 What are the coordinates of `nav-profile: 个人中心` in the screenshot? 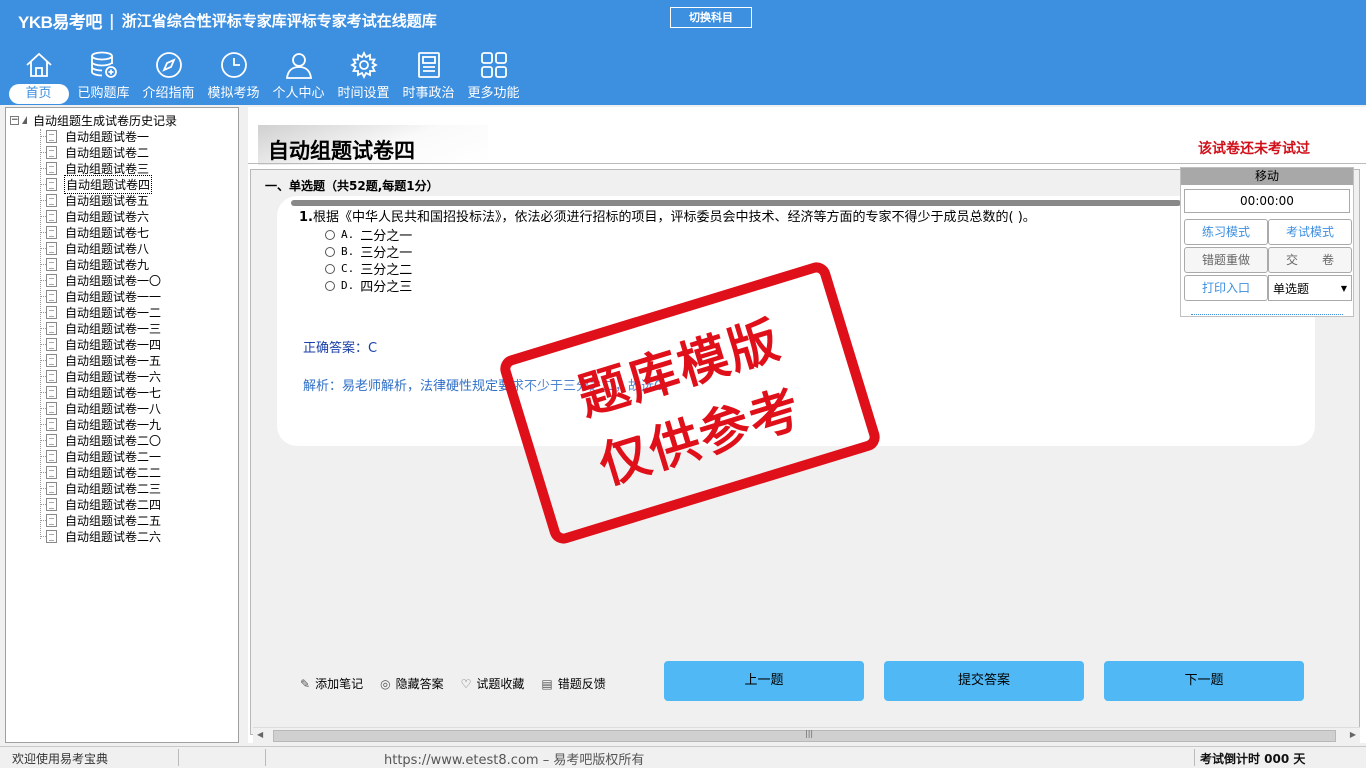 It's located at (298, 77).